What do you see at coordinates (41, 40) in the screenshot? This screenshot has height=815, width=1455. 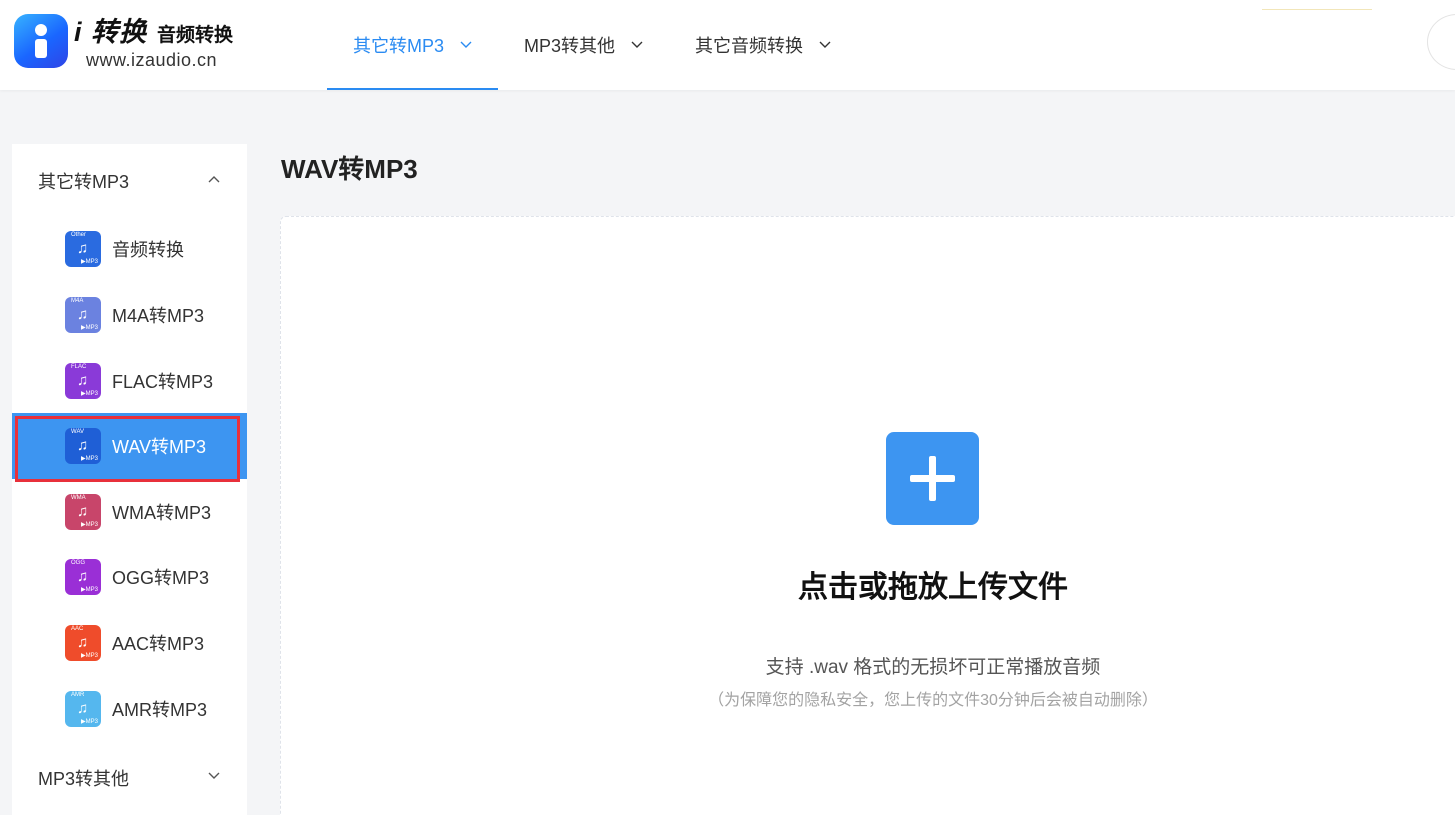 I see `logo-icon` at bounding box center [41, 40].